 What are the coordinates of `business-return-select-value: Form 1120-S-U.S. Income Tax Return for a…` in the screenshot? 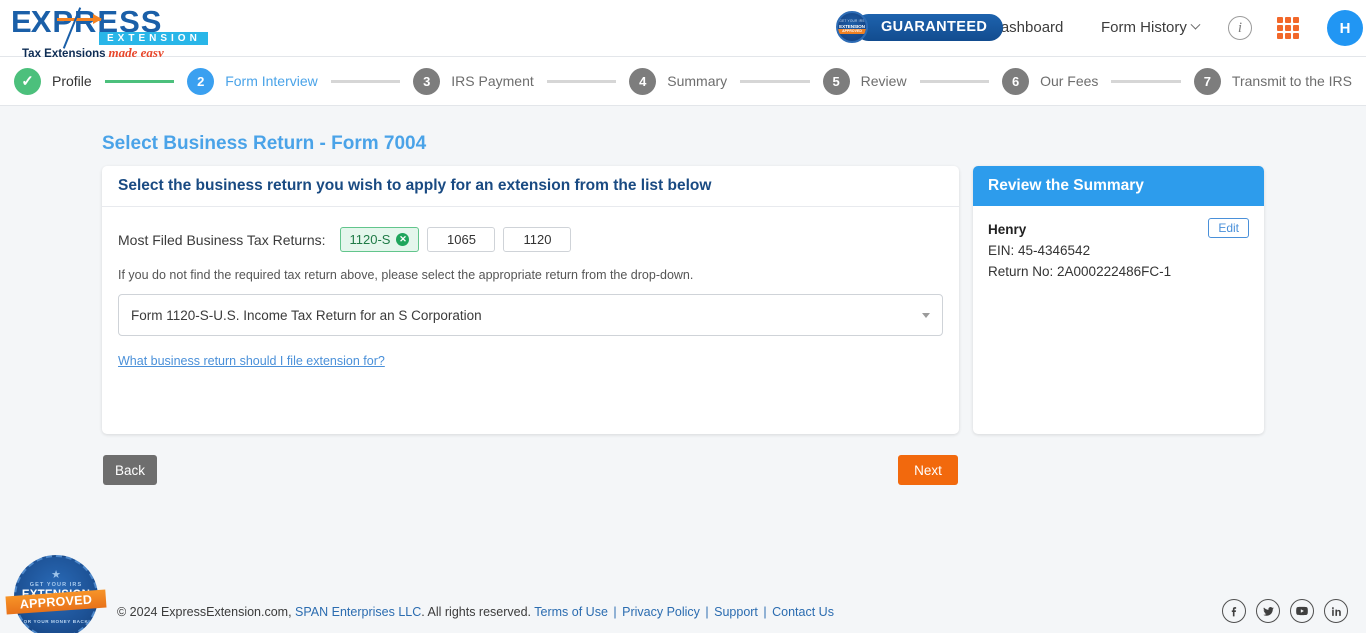 It's located at (306, 315).